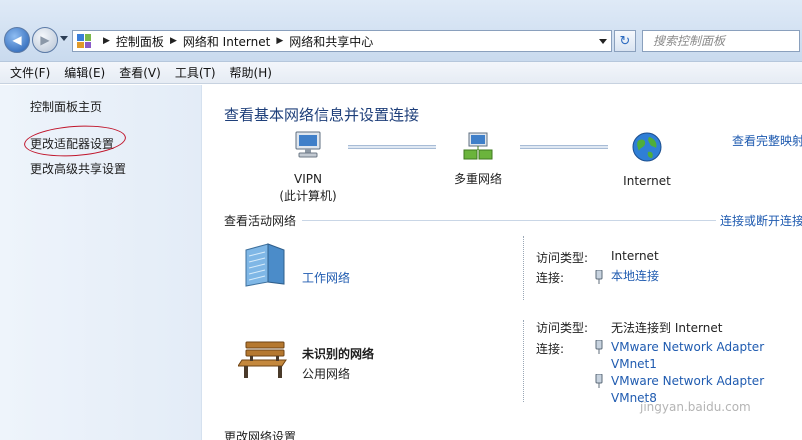 The height and width of the screenshot is (440, 802). What do you see at coordinates (260, 435) in the screenshot?
I see `change-network-settings-heading: 更改网络设置` at bounding box center [260, 435].